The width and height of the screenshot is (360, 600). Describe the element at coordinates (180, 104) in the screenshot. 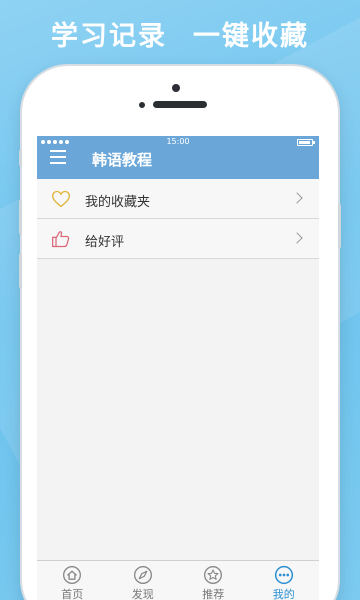

I see `earpiece-speaker` at that location.